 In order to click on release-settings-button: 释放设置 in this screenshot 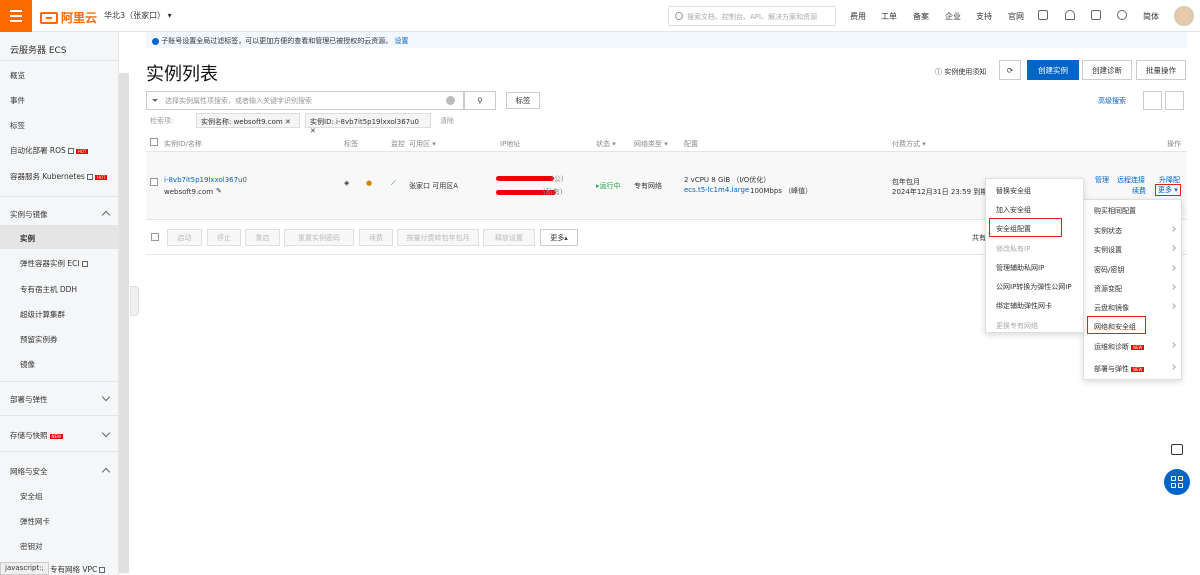, I will do `click(509, 237)`.